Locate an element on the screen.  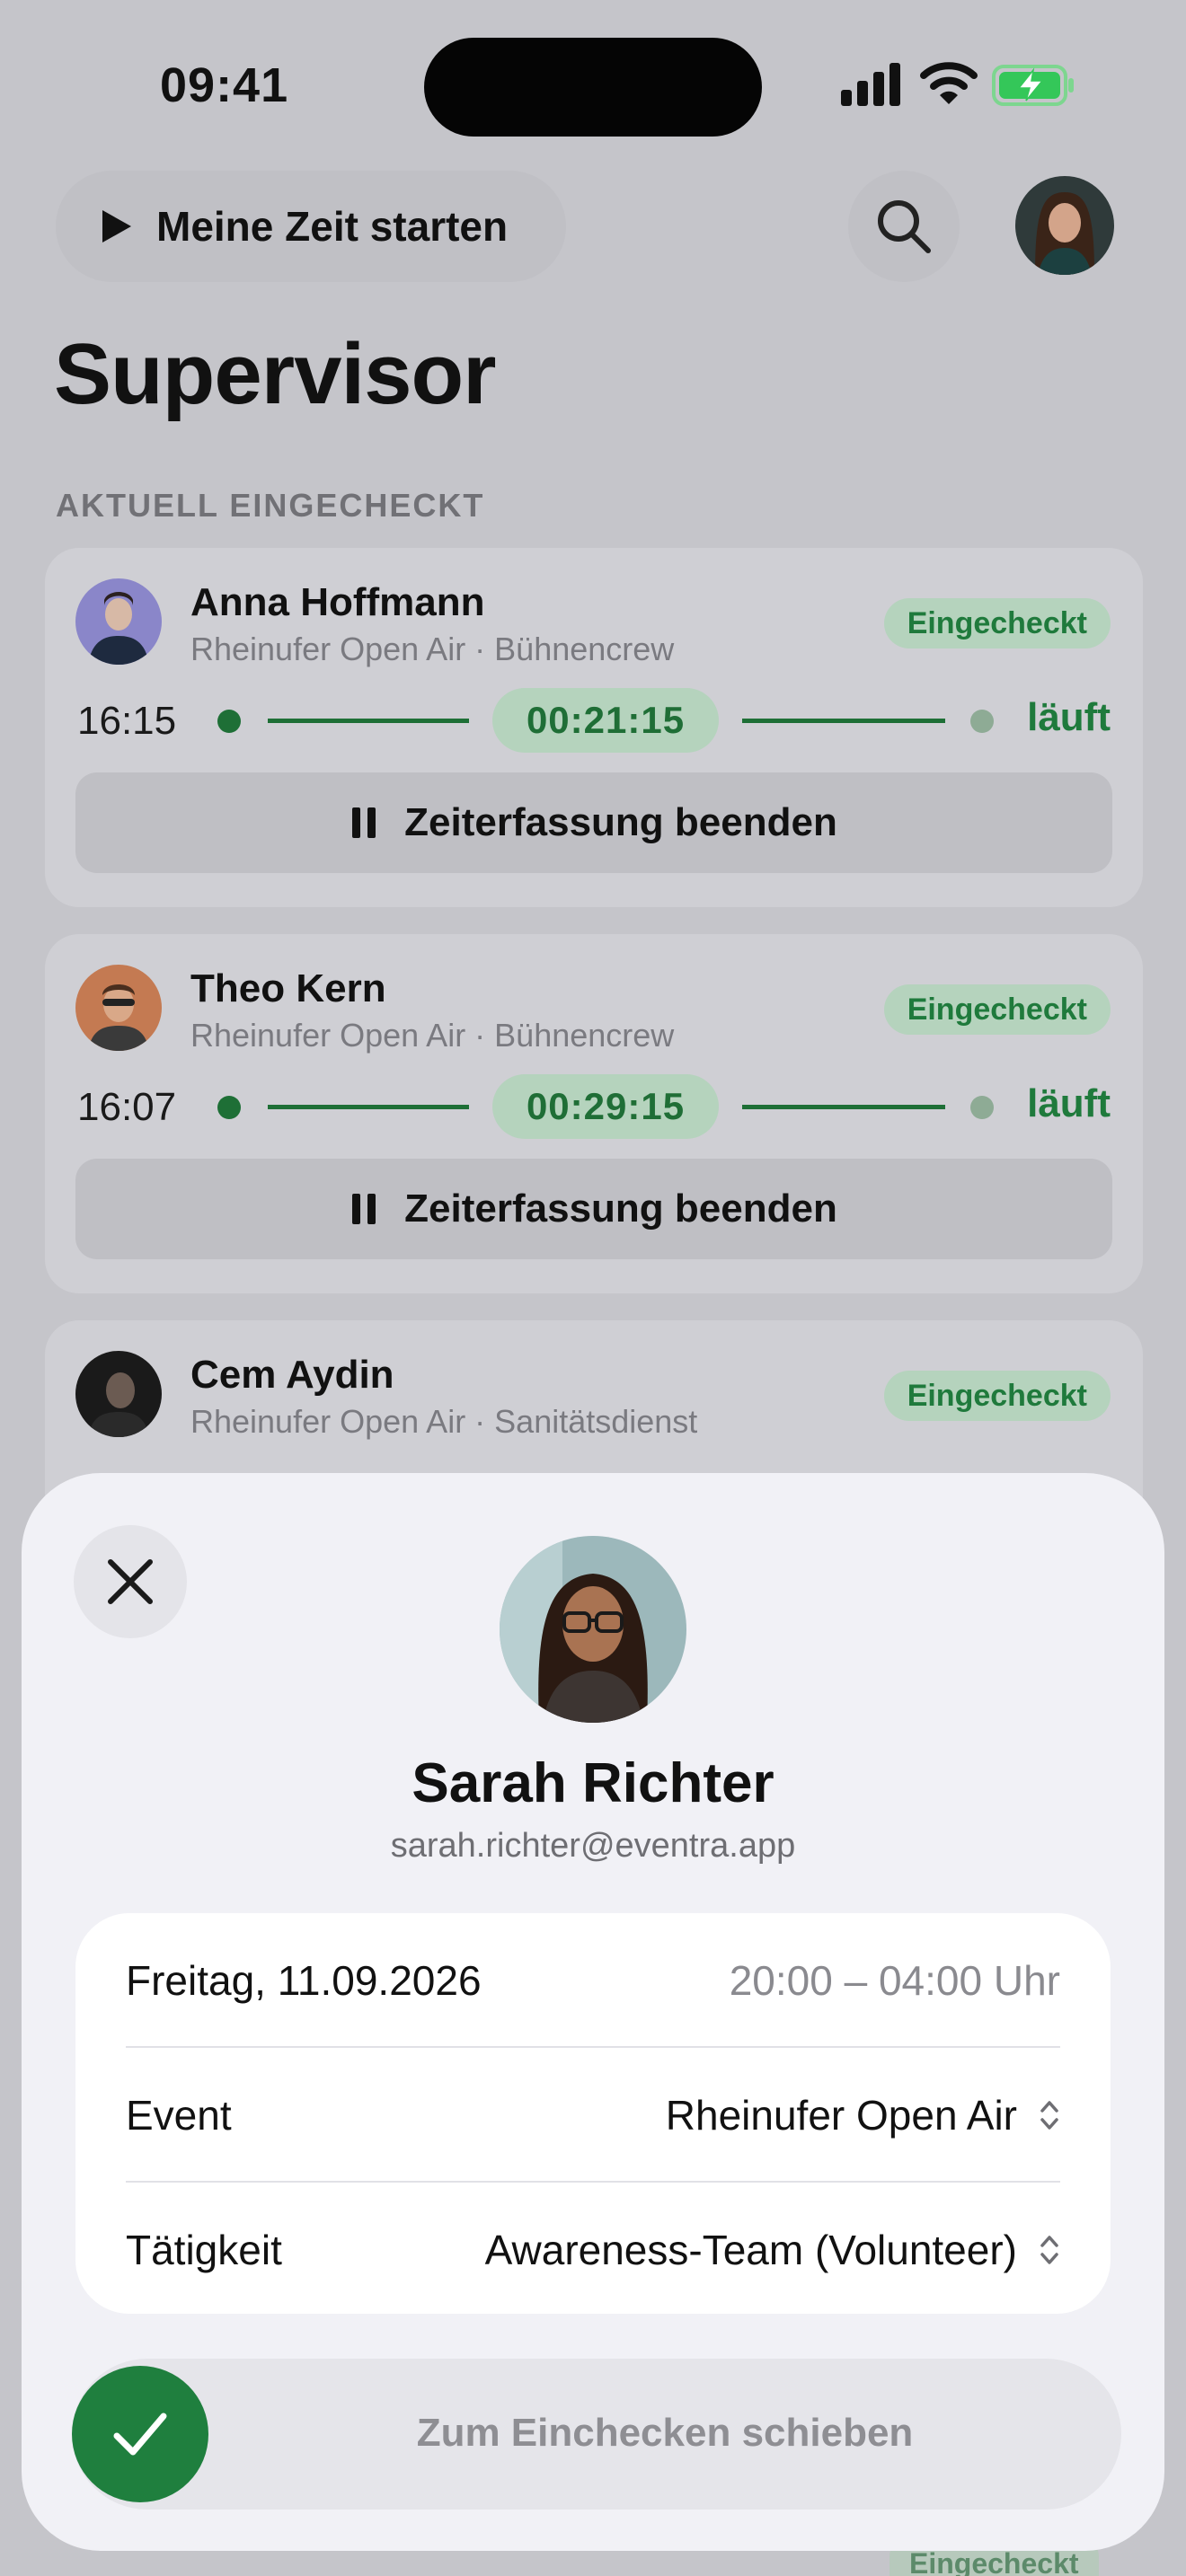
activity-picker-row: Tätigkeit Awareness-Team (Volunteer) is located at coordinates (593, 2250).